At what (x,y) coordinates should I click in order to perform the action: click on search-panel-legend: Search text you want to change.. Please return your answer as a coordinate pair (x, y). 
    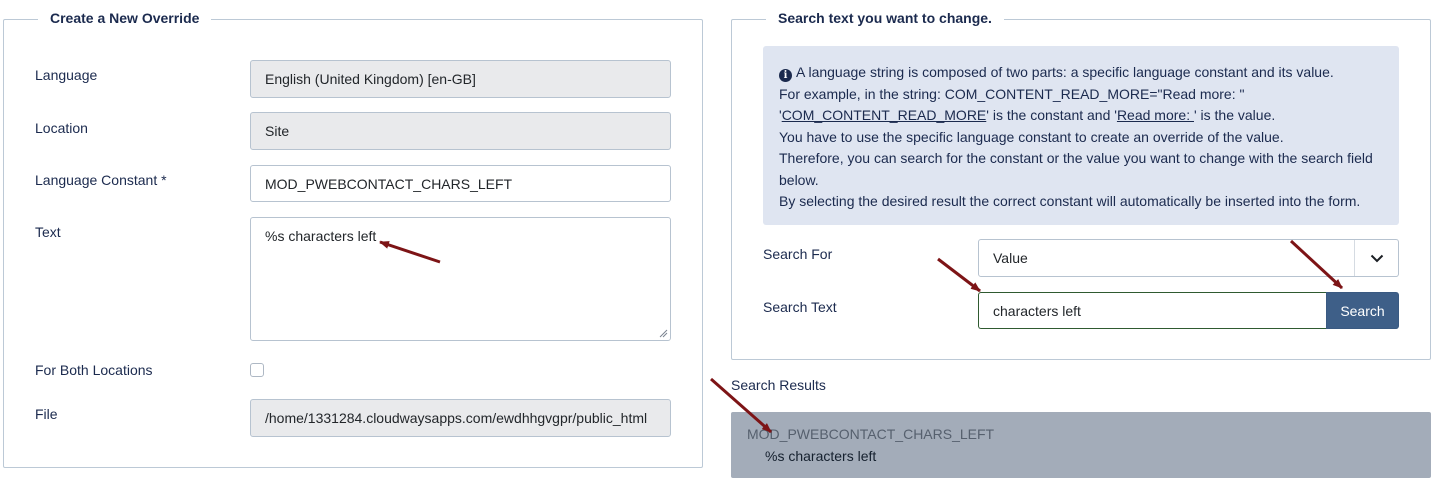
    Looking at the image, I should click on (885, 18).